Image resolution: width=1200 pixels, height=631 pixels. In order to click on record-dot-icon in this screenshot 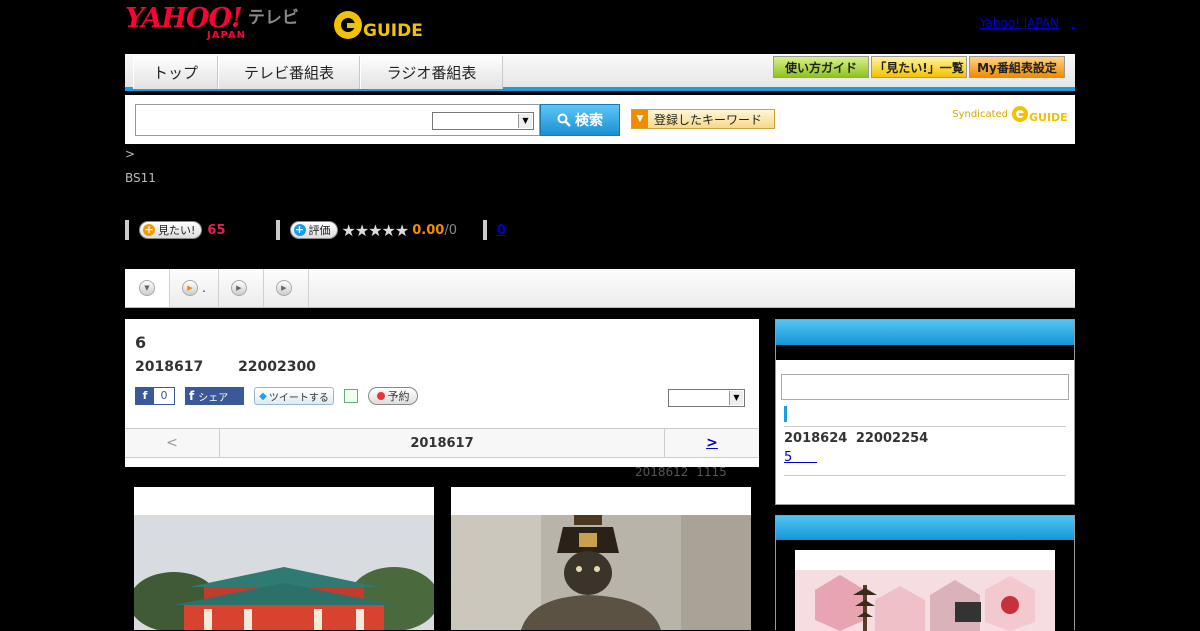, I will do `click(380, 396)`.